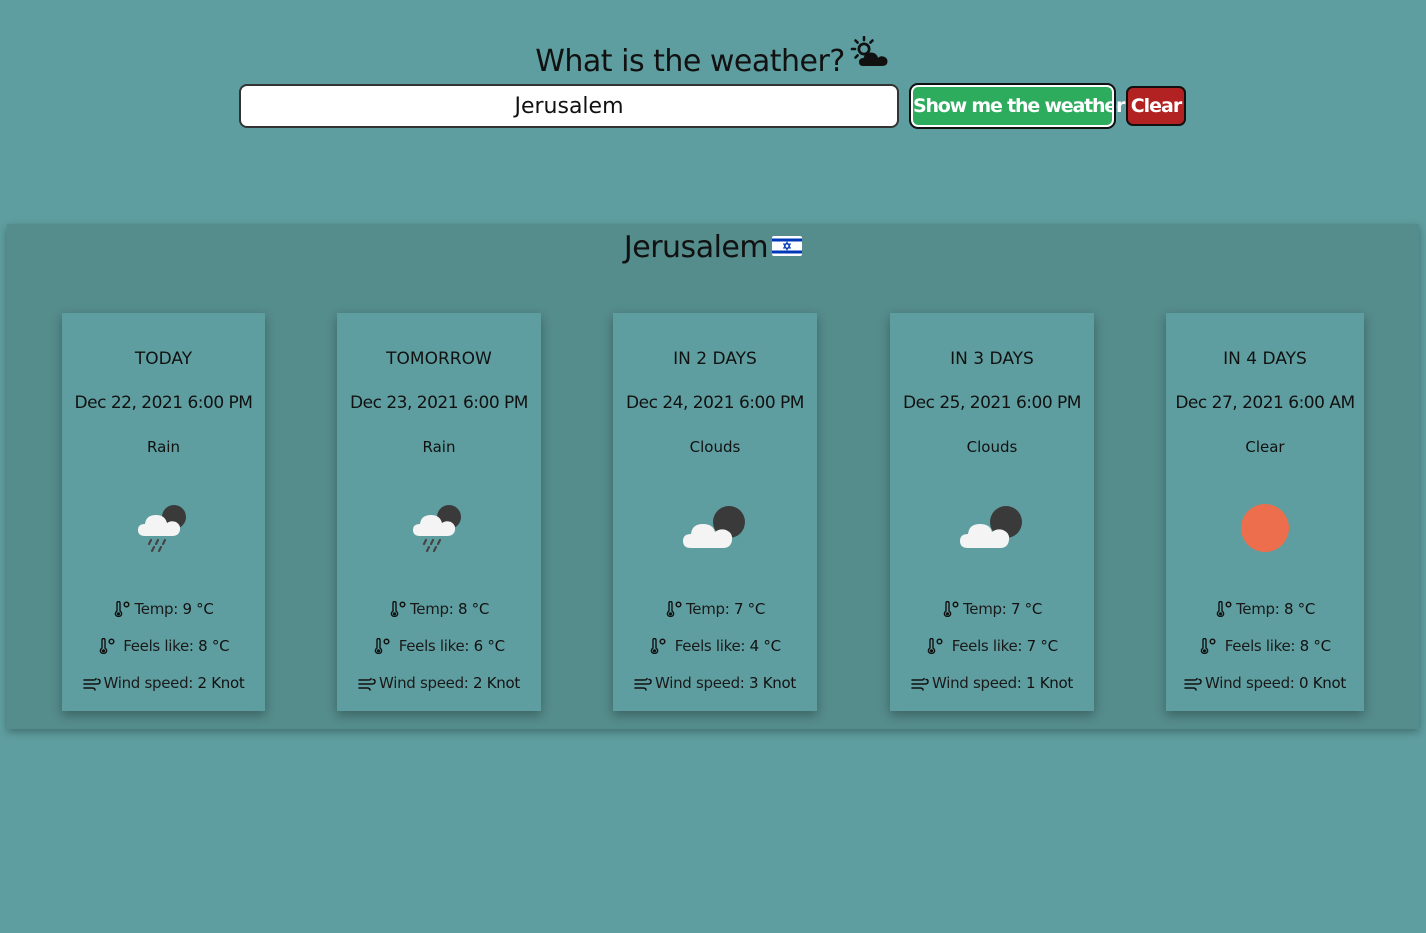  Describe the element at coordinates (163, 403) in the screenshot. I see `forecast-date: Dec 22, 2021 6:00 PM` at that location.